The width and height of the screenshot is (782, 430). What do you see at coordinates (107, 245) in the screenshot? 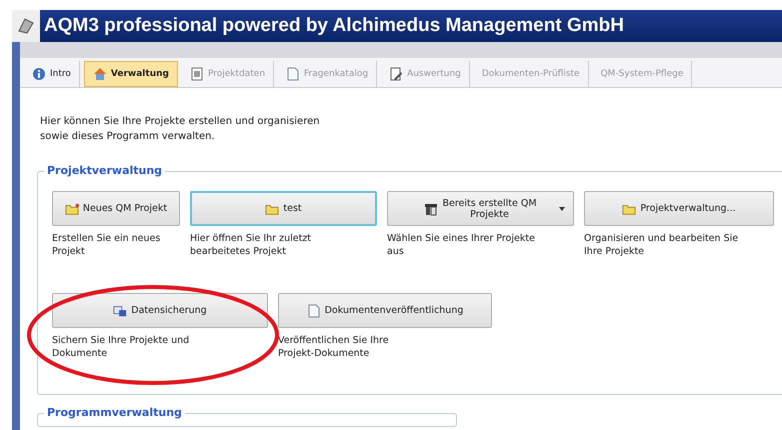
I see `button-description: Erstellen Sie ein neues Projekt` at bounding box center [107, 245].